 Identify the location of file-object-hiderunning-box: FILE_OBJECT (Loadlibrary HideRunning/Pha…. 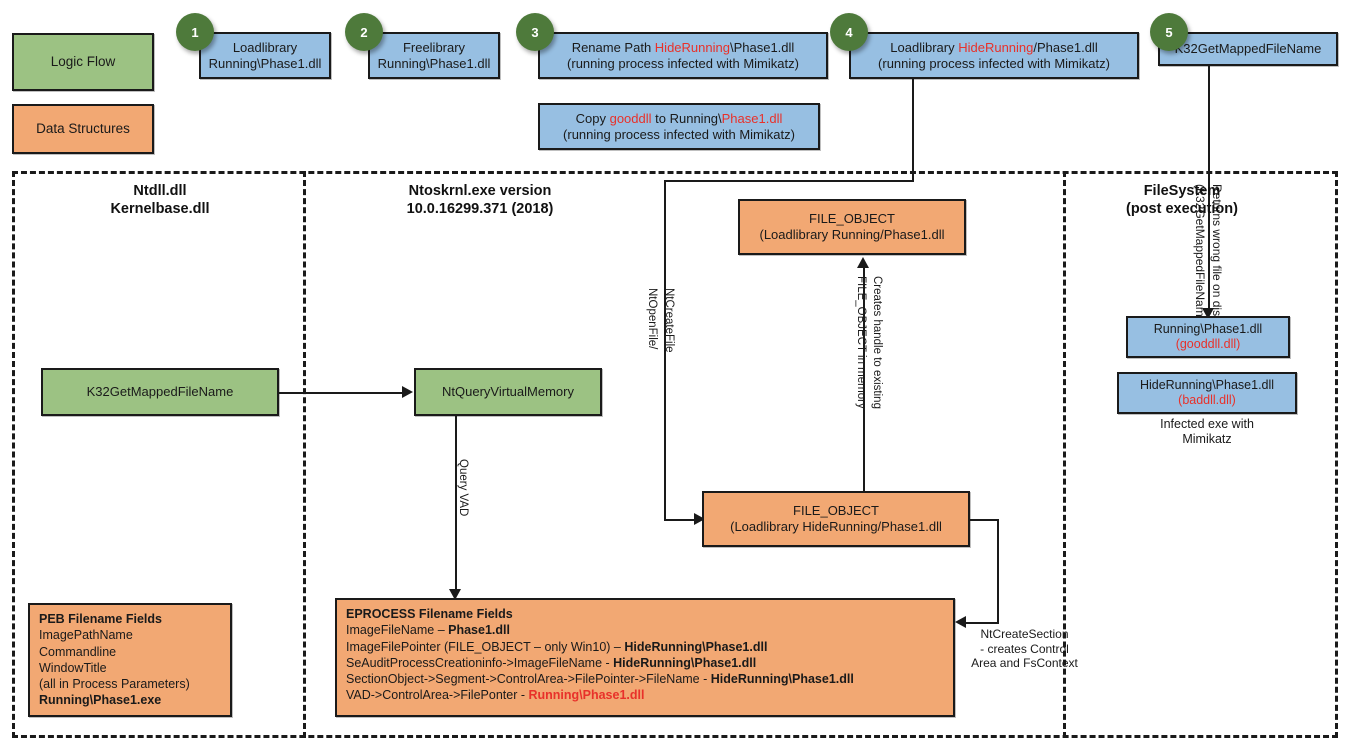
(836, 519).